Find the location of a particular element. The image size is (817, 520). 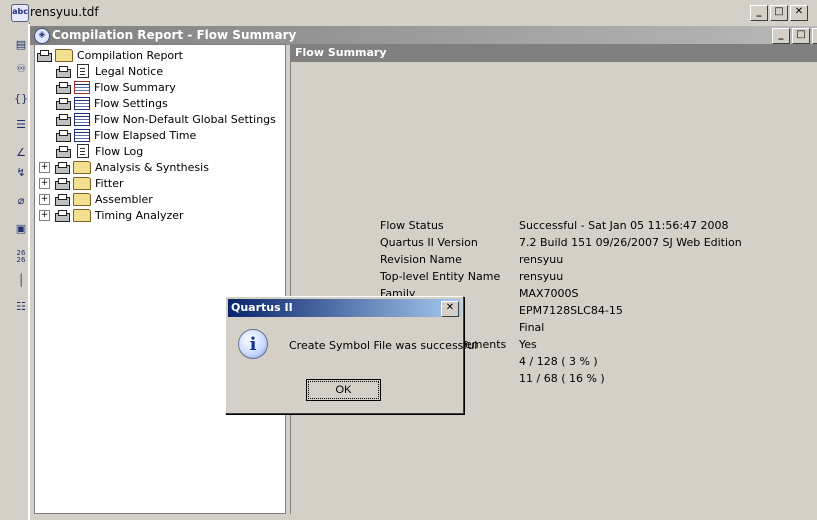

tree-item-flow-elapsed-time: Flow Elapsed Time is located at coordinates (125, 135).